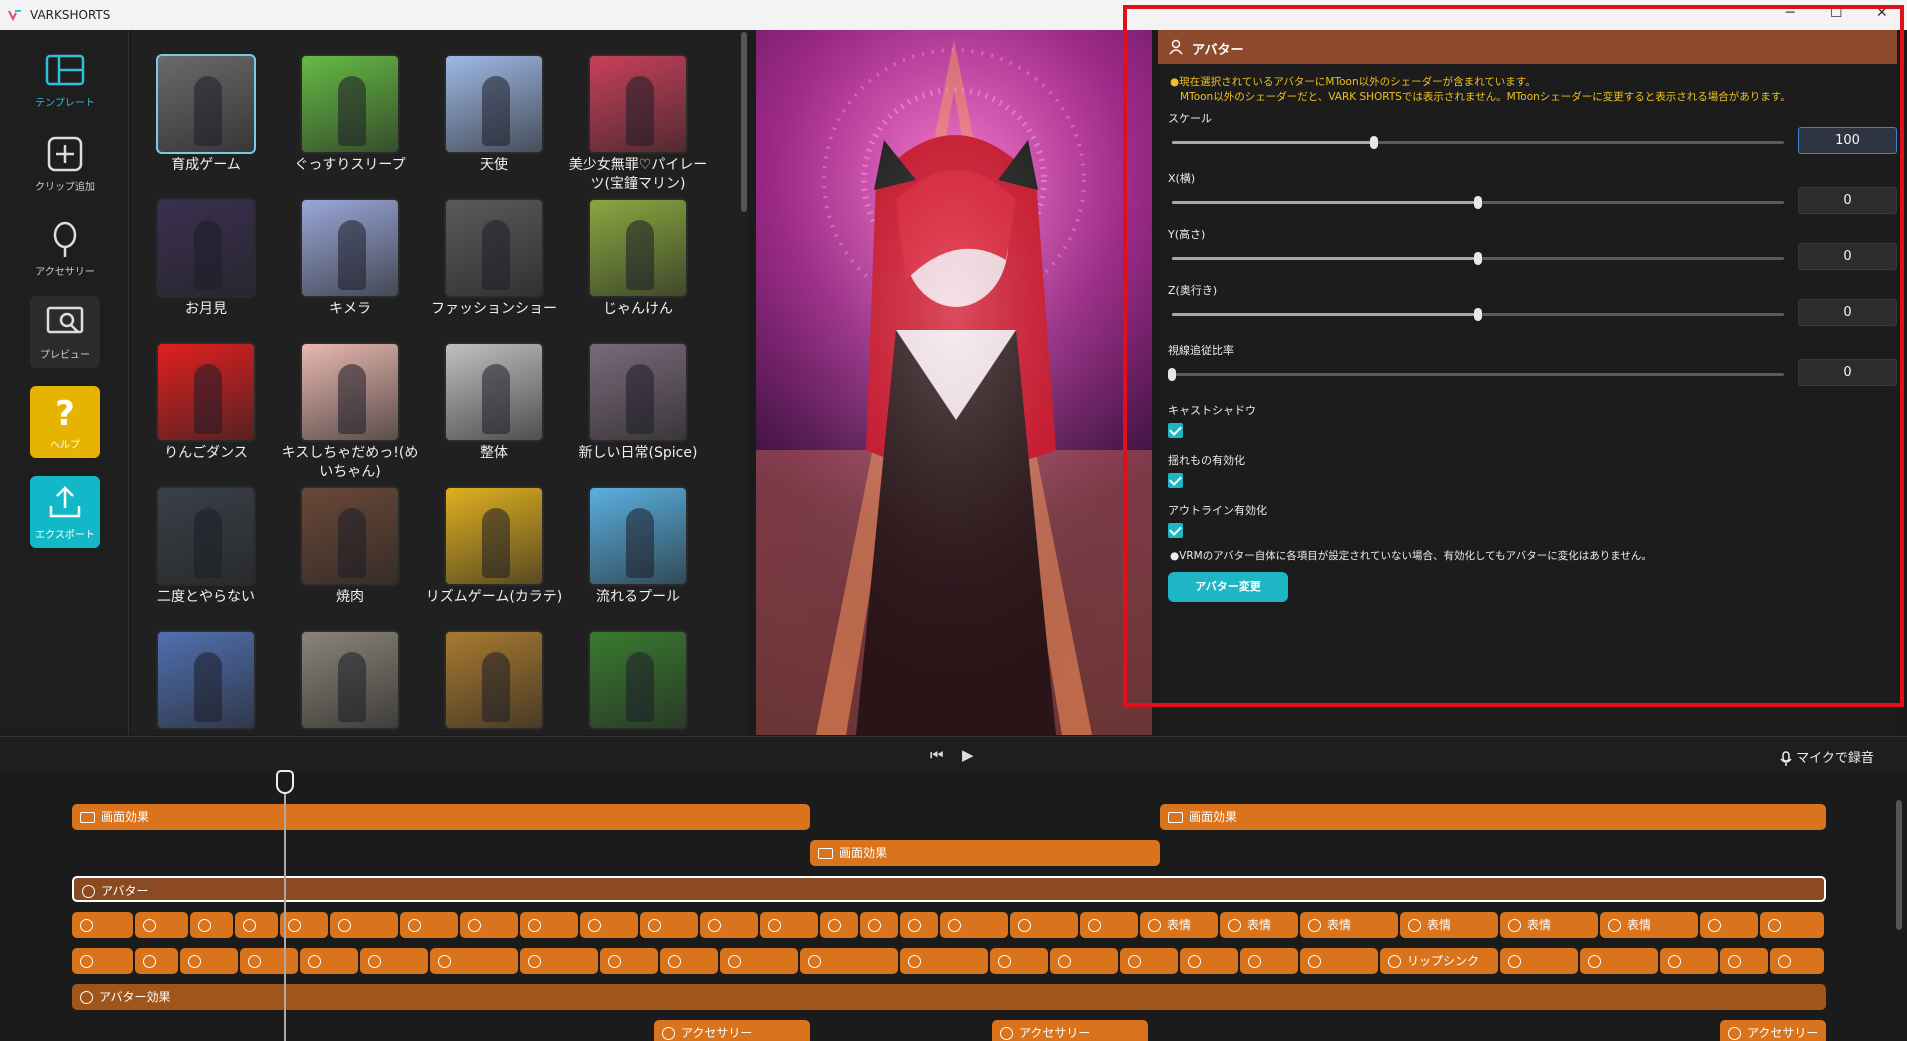 This screenshot has width=1907, height=1041. I want to click on avatar-clip: アバター, so click(949, 889).